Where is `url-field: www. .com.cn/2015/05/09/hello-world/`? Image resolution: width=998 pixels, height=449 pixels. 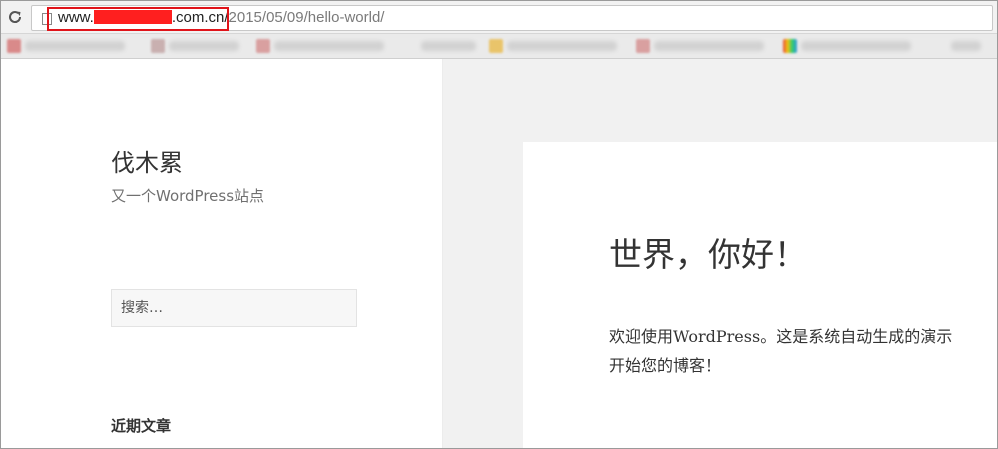 url-field: www. .com.cn/2015/05/09/hello-world/ is located at coordinates (512, 18).